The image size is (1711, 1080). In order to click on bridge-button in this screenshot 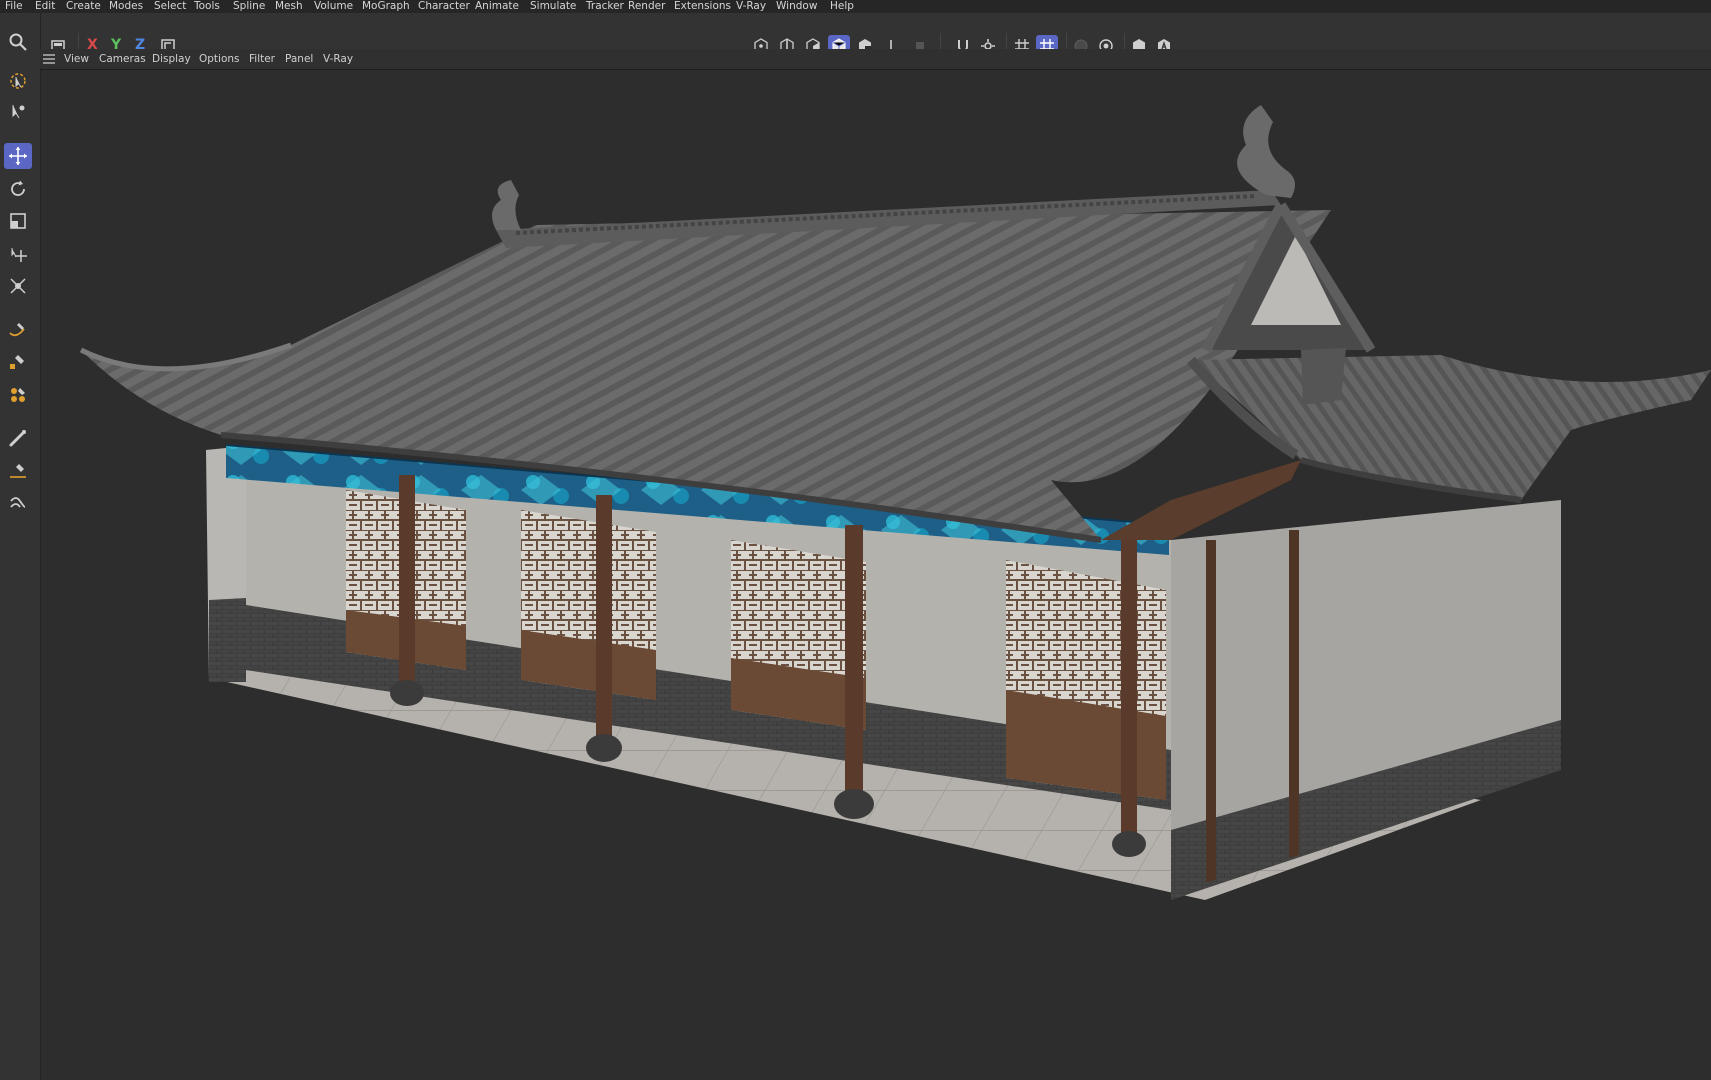, I will do `click(18, 503)`.